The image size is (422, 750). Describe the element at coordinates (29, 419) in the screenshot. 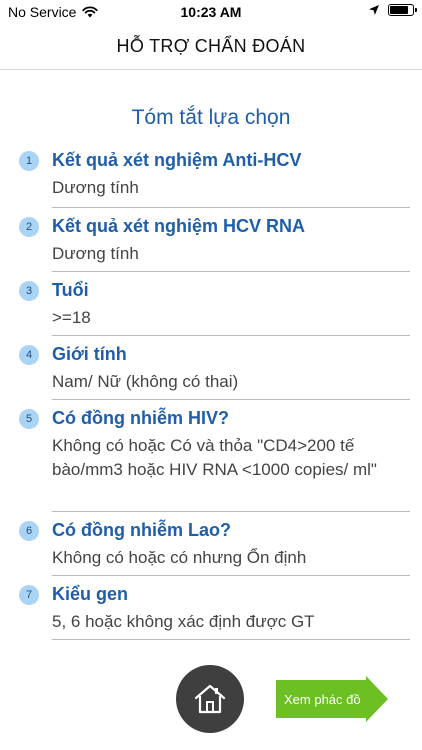

I see `item-number-badge: 5` at that location.